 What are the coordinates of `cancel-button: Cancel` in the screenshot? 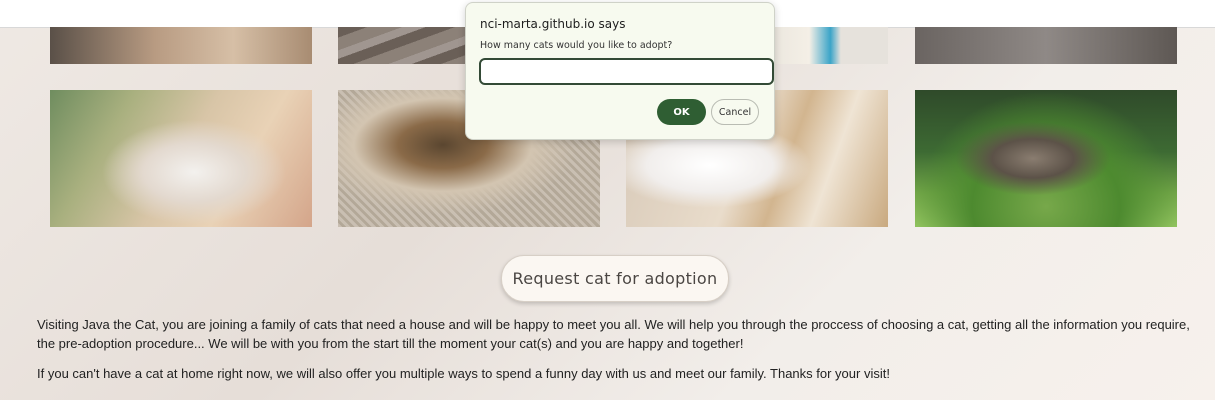 It's located at (735, 112).